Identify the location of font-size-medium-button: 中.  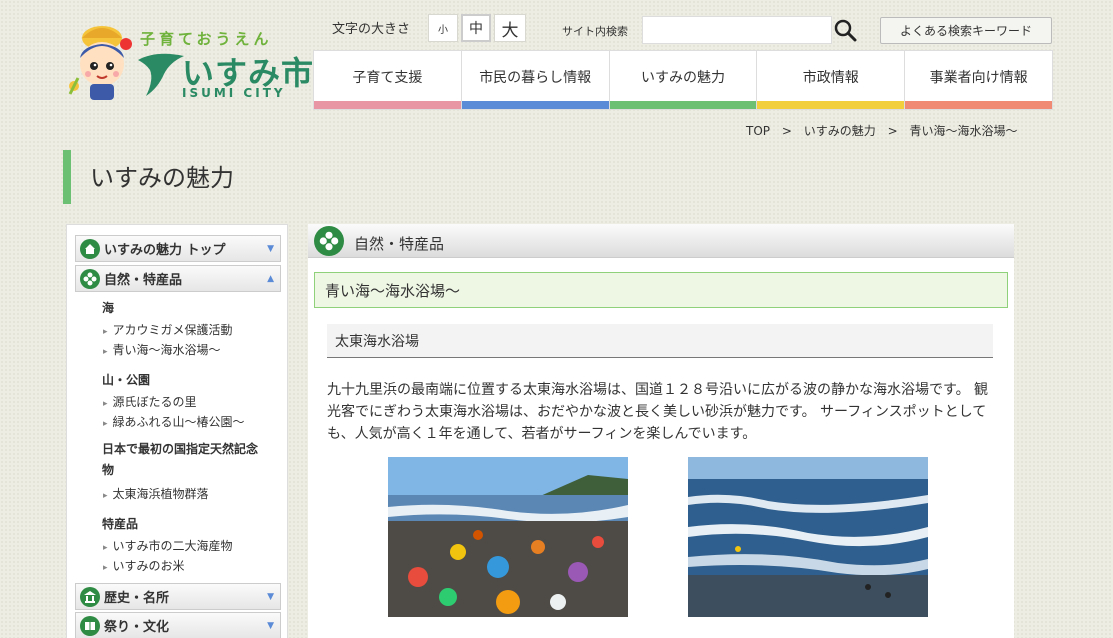
(476, 28).